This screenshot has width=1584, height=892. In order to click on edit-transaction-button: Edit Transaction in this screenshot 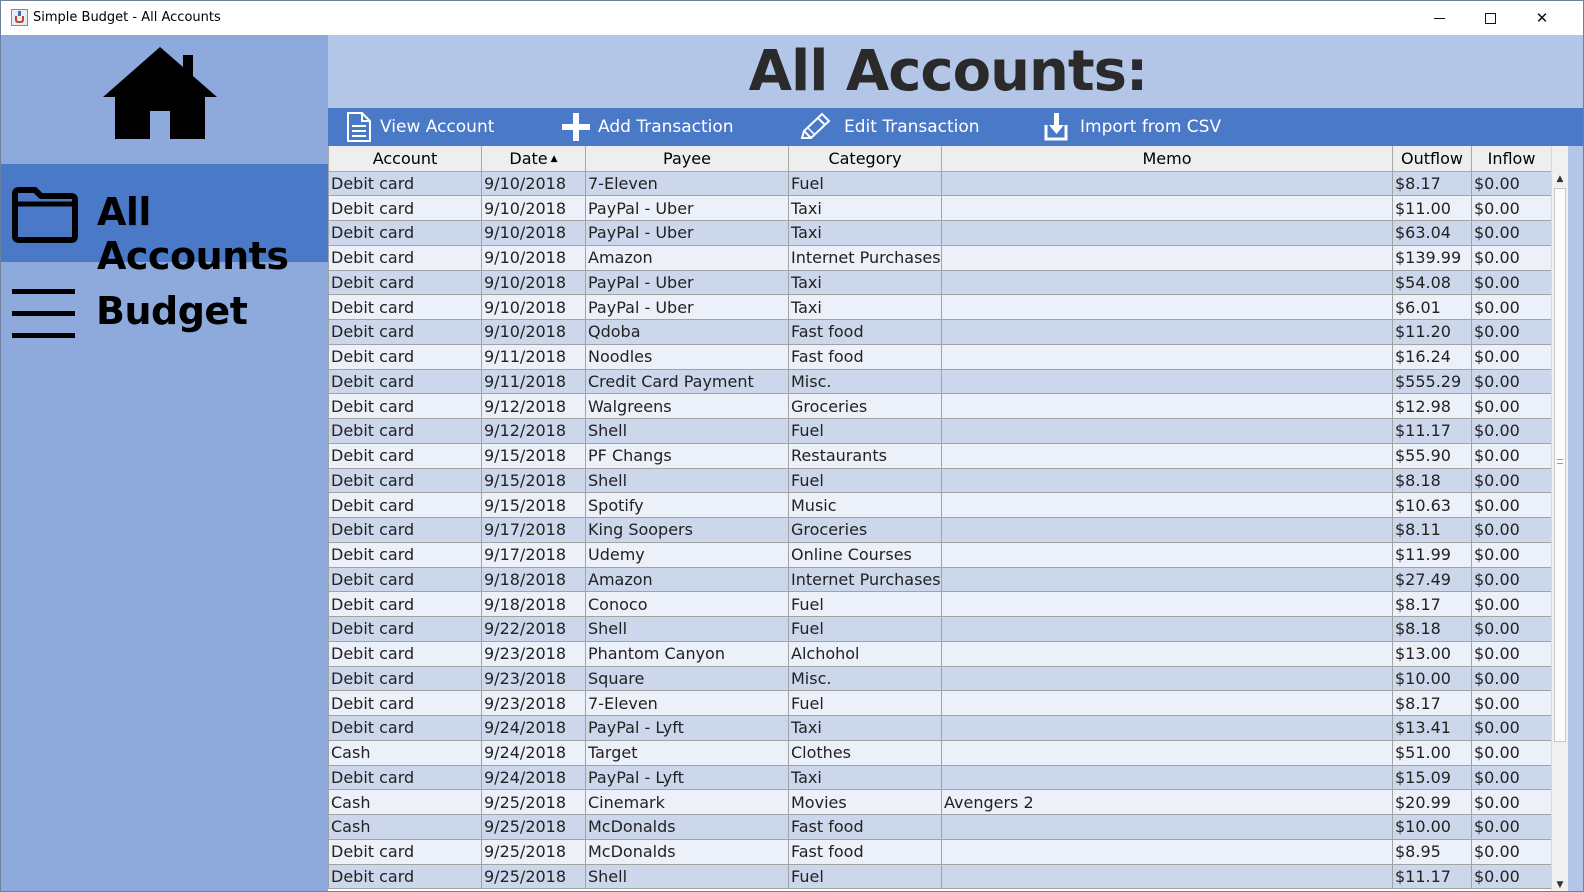, I will do `click(889, 127)`.